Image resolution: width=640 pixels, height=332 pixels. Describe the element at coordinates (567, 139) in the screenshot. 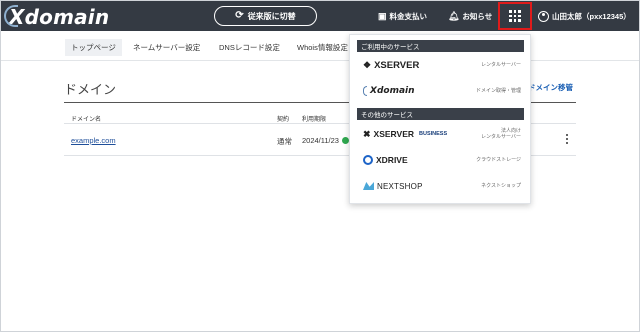

I see `kebab-icon` at that location.